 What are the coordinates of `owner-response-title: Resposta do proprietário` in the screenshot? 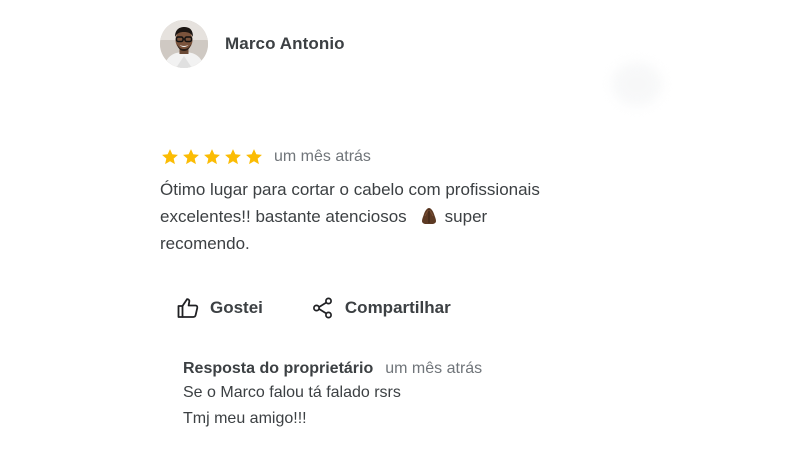 It's located at (278, 368).